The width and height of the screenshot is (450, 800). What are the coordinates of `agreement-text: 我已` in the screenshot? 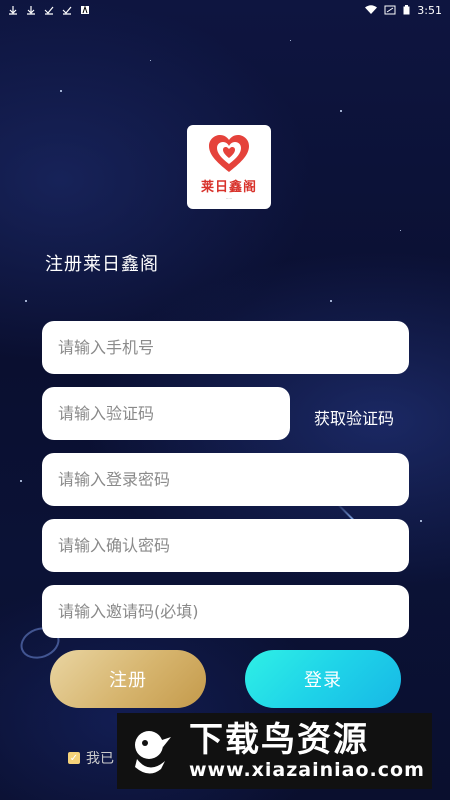 It's located at (100, 759).